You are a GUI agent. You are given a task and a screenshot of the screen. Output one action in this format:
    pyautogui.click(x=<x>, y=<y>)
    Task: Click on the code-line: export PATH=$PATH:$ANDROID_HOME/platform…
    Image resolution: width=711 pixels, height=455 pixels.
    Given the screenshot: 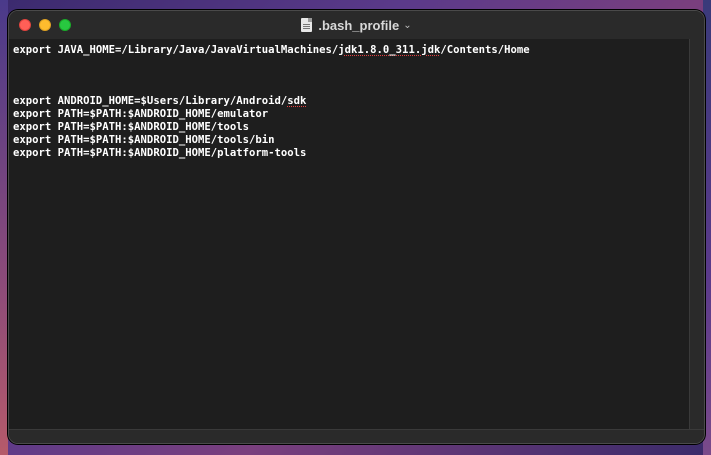 What is the action you would take?
    pyautogui.click(x=160, y=153)
    